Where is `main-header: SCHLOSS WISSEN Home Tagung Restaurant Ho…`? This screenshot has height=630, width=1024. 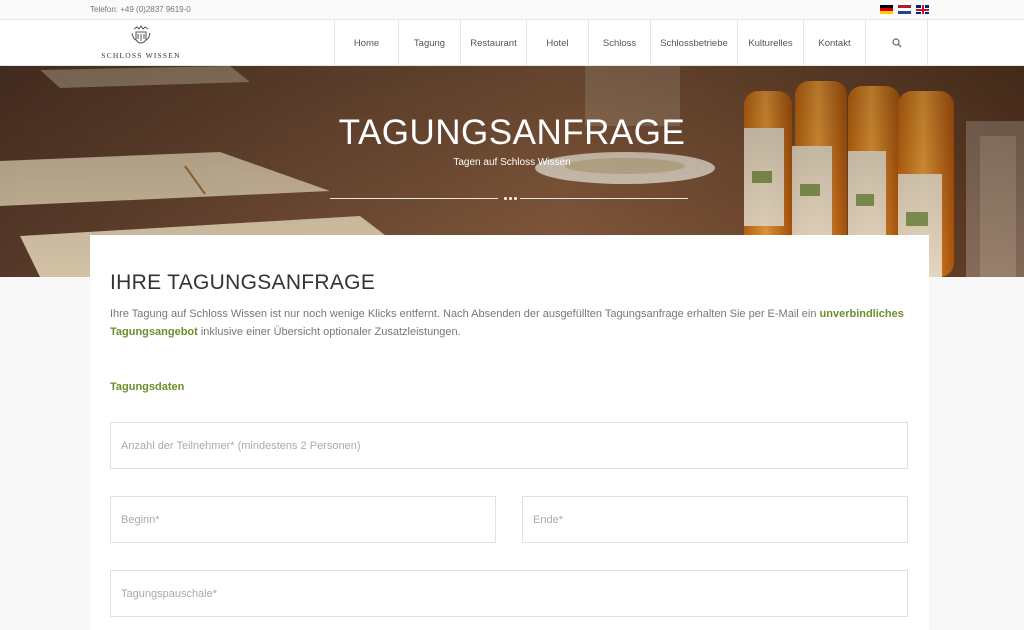
main-header: SCHLOSS WISSEN Home Tagung Restaurant Ho… is located at coordinates (512, 43).